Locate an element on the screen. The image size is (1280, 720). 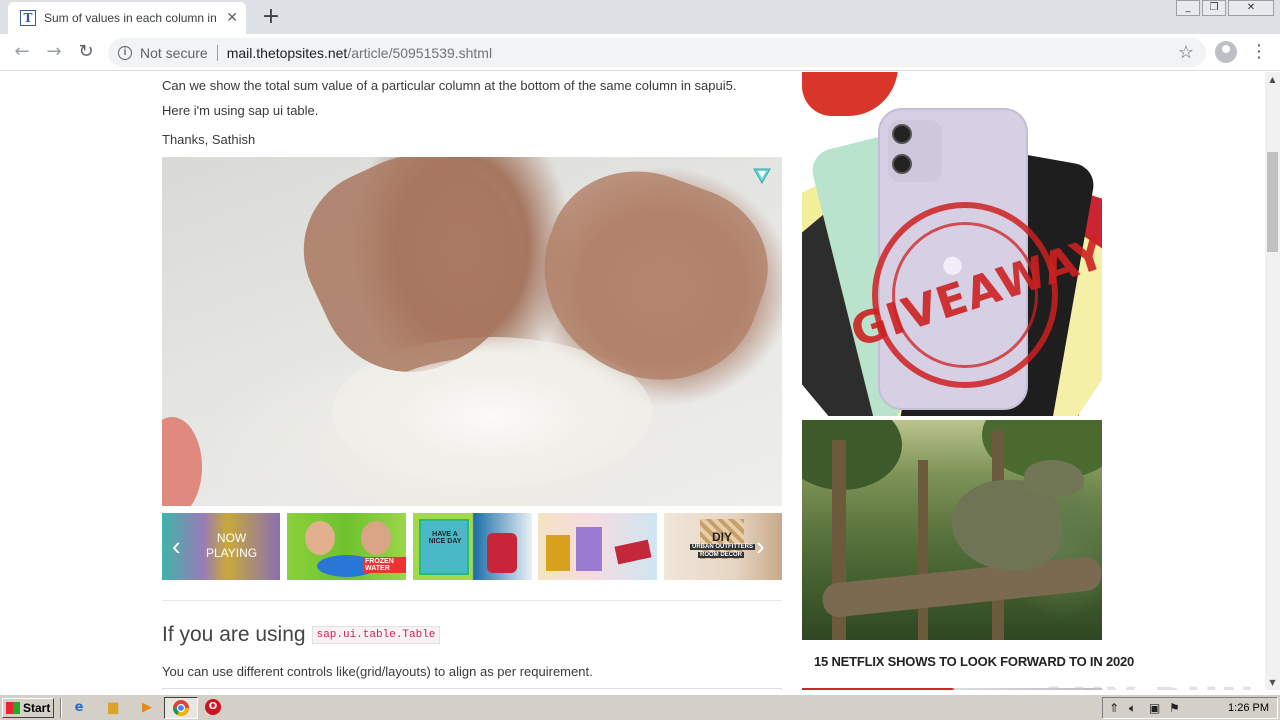
volume-icon: 🔈︎ is located at coordinates (1132, 708).